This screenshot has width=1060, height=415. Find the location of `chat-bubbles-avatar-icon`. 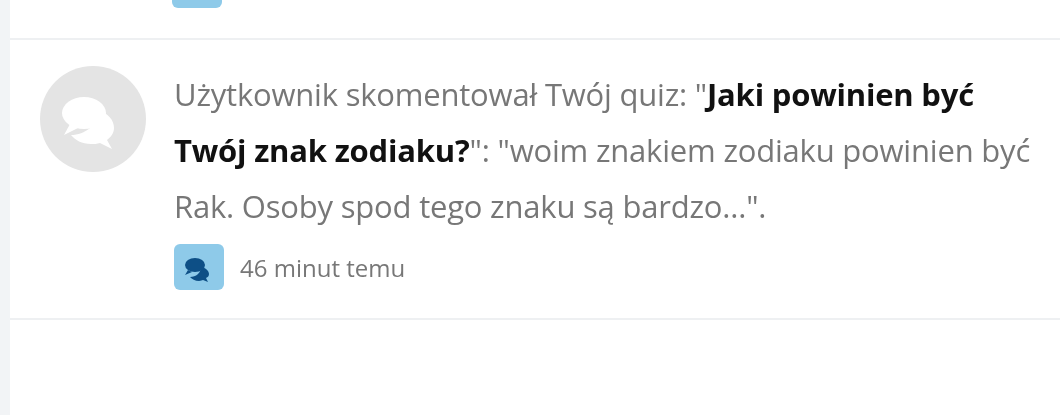

chat-bubbles-avatar-icon is located at coordinates (93, 119).